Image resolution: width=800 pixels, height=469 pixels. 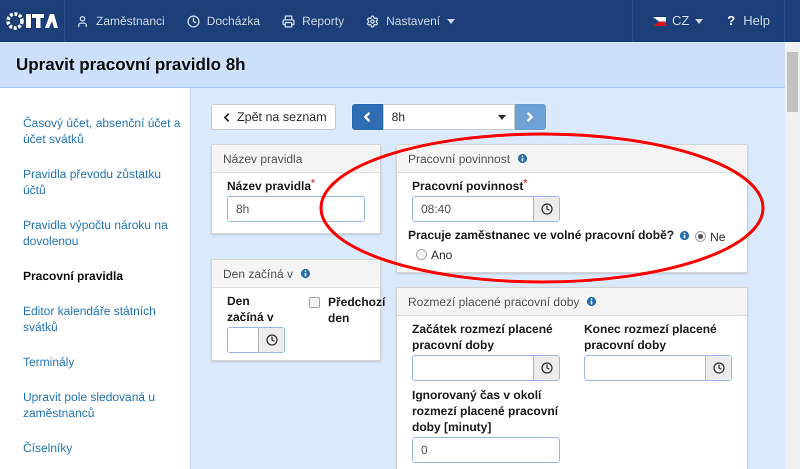 What do you see at coordinates (82, 21) in the screenshot?
I see `user-icon` at bounding box center [82, 21].